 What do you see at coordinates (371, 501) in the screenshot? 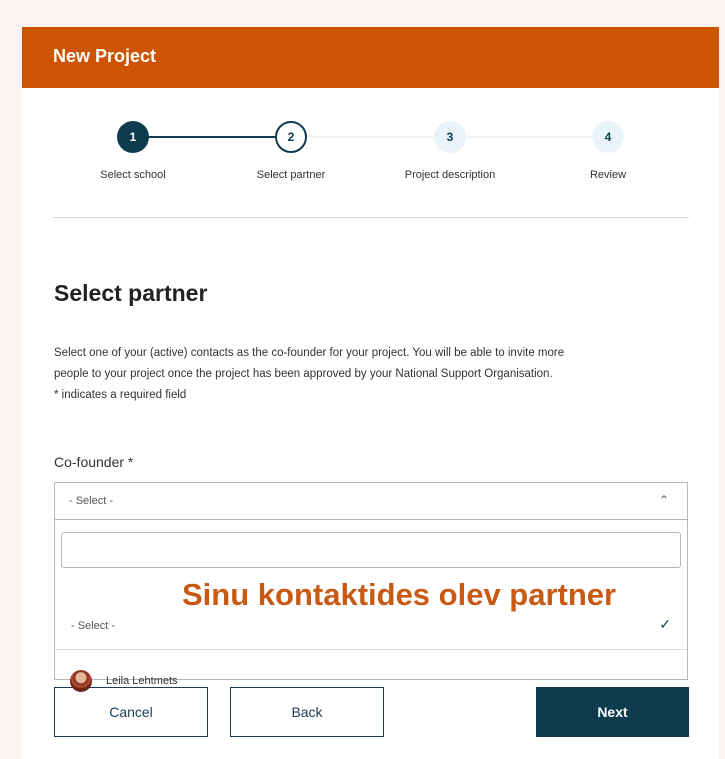
I see `cofounder-select: - Select - ⌃` at bounding box center [371, 501].